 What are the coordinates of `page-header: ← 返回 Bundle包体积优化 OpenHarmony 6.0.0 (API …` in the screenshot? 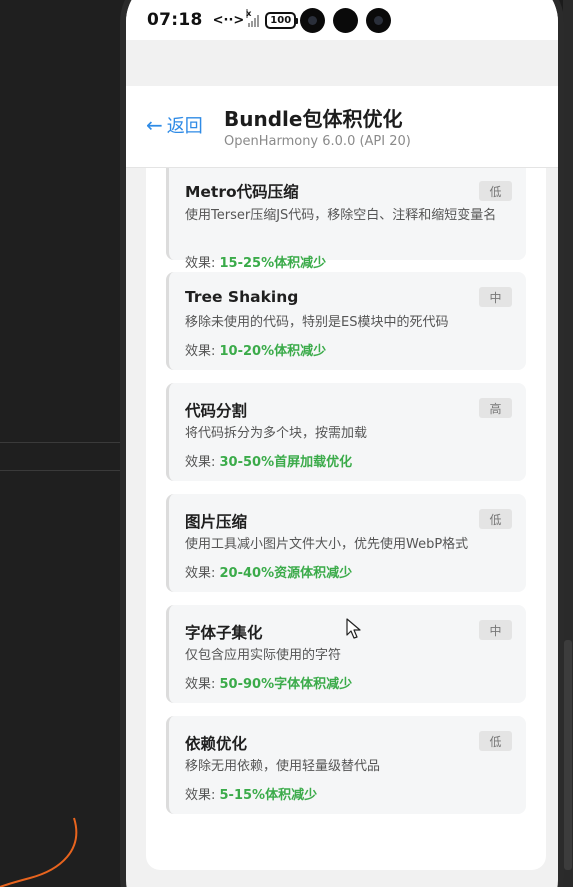 It's located at (342, 127).